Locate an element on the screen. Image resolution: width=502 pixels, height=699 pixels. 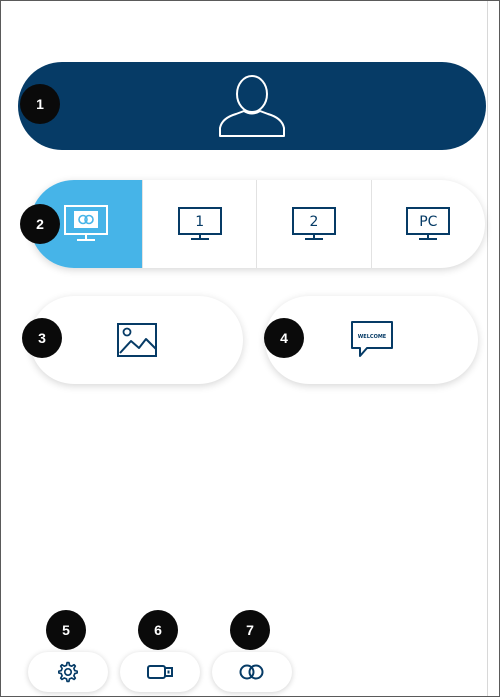
monitor-1-icon: 1 is located at coordinates (199, 224).